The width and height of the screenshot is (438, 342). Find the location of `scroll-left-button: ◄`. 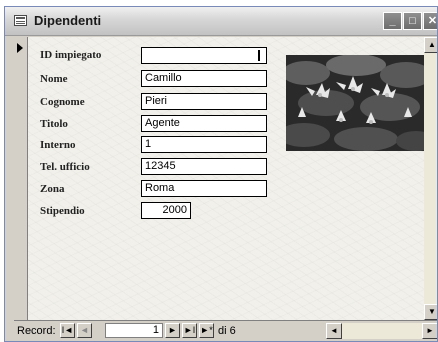

scroll-left-button: ◄ is located at coordinates (334, 331).